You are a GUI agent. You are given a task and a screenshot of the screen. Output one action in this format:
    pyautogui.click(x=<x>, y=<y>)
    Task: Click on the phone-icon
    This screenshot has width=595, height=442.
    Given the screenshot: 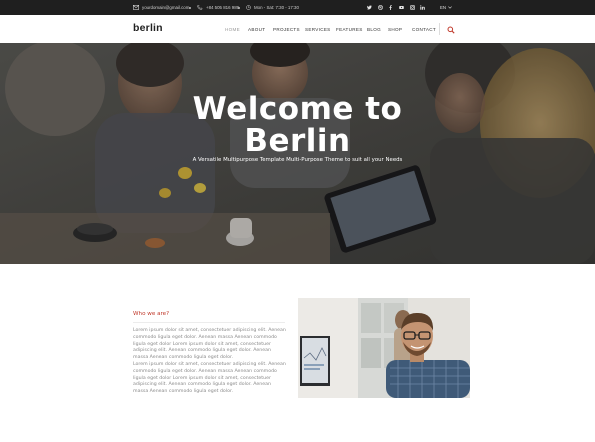 What is the action you would take?
    pyautogui.click(x=200, y=7)
    